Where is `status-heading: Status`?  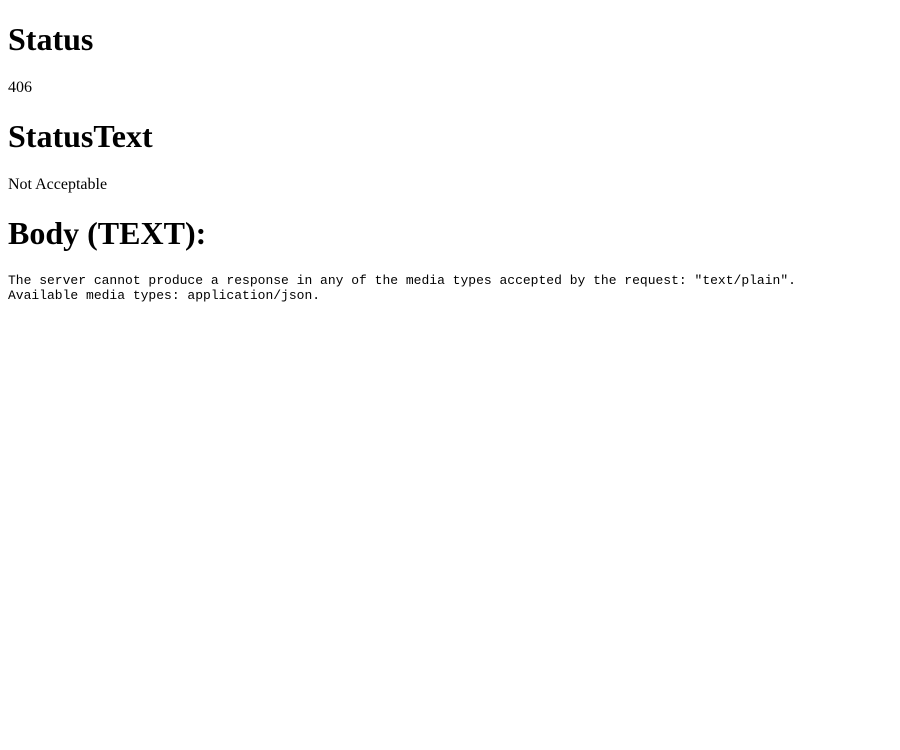
status-heading: Status is located at coordinates (51, 39).